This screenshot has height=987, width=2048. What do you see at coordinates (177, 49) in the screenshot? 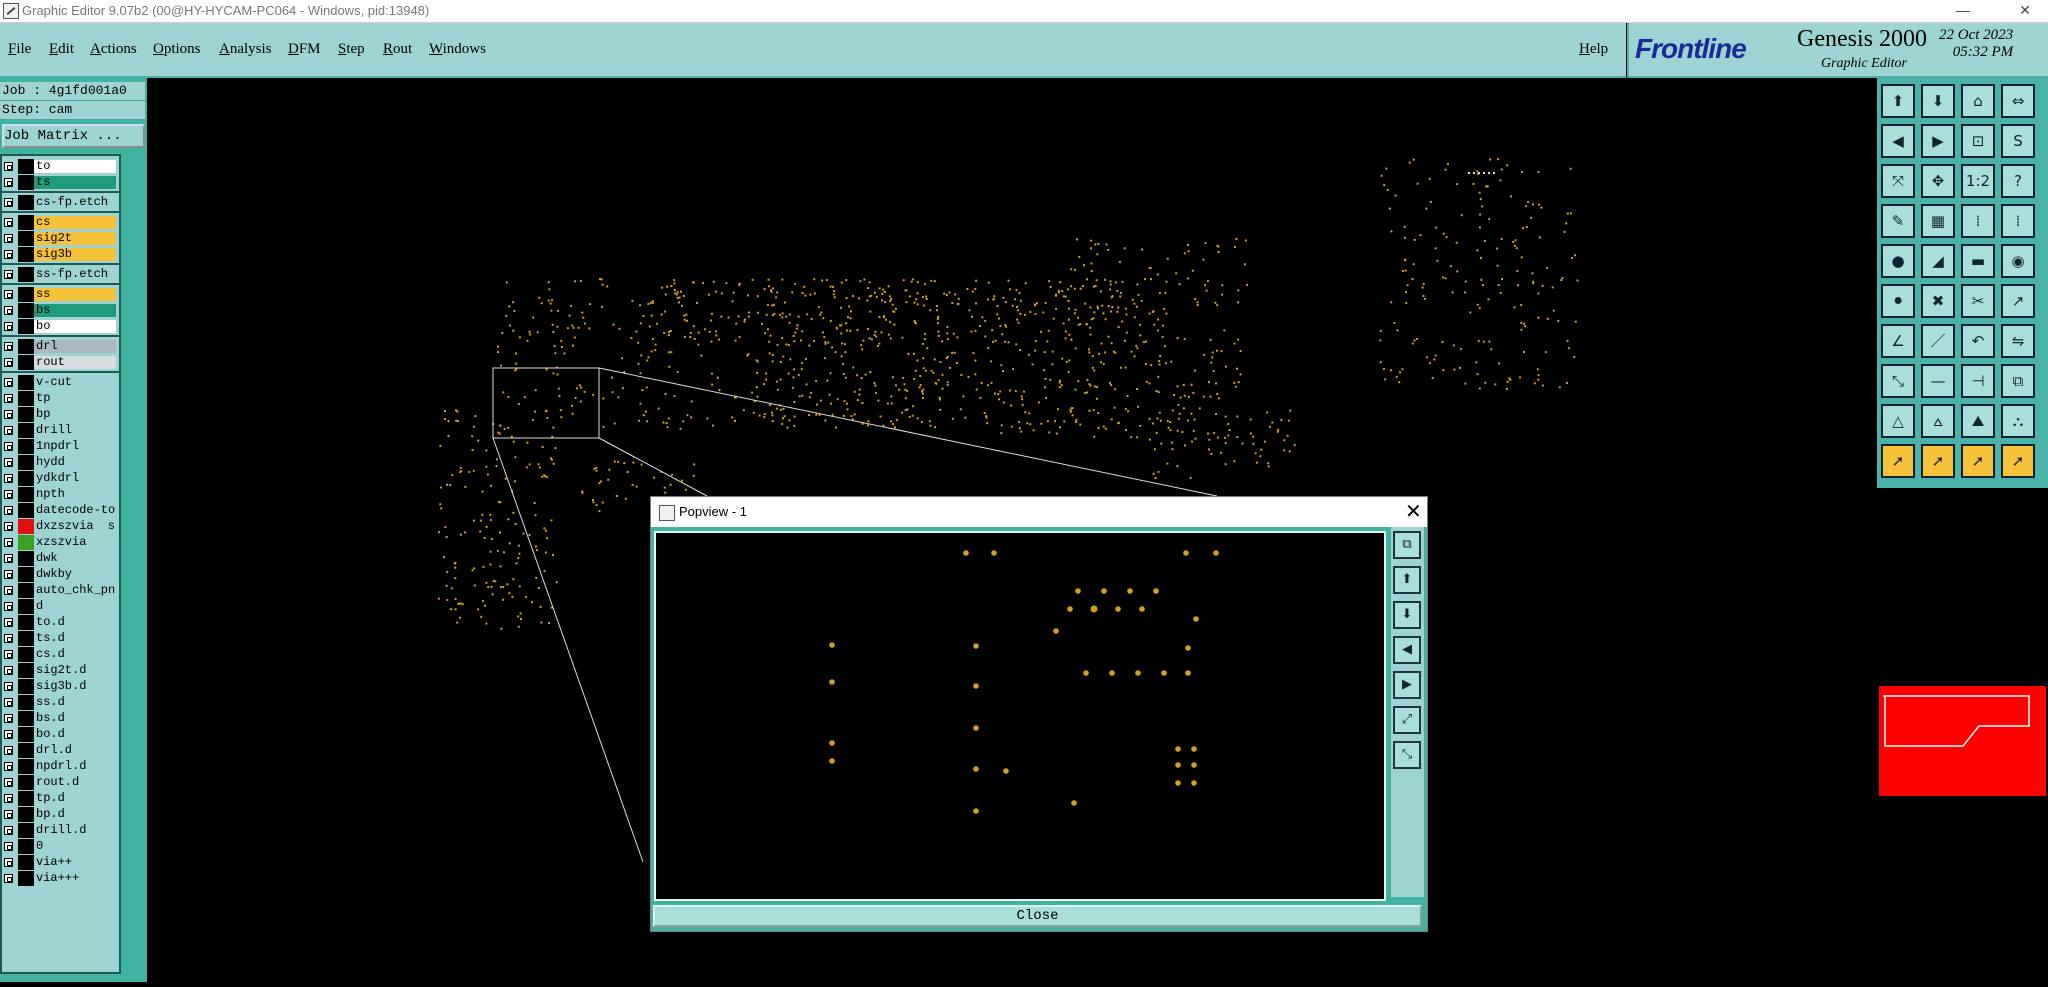
I see `menu-options: Options` at bounding box center [177, 49].